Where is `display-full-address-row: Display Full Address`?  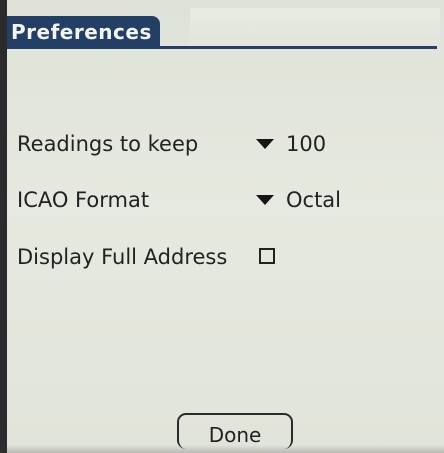 display-full-address-row: Display Full Address is located at coordinates (122, 257).